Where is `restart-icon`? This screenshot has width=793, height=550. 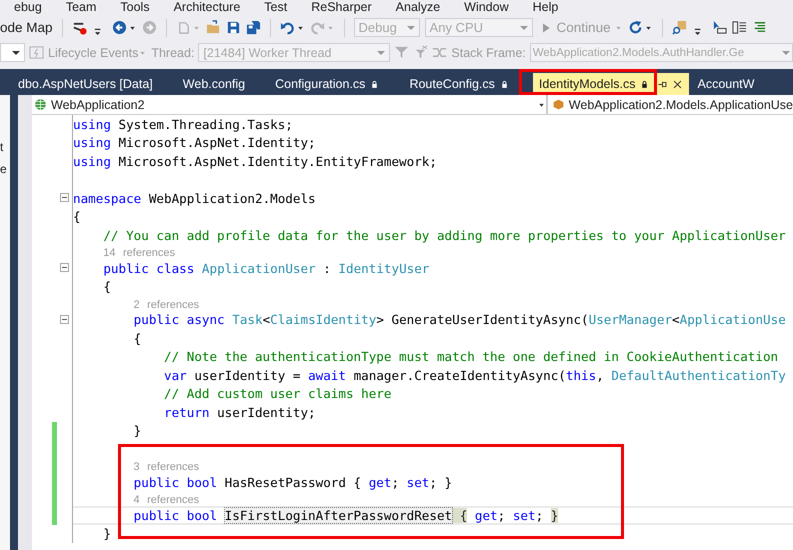
restart-icon is located at coordinates (635, 27).